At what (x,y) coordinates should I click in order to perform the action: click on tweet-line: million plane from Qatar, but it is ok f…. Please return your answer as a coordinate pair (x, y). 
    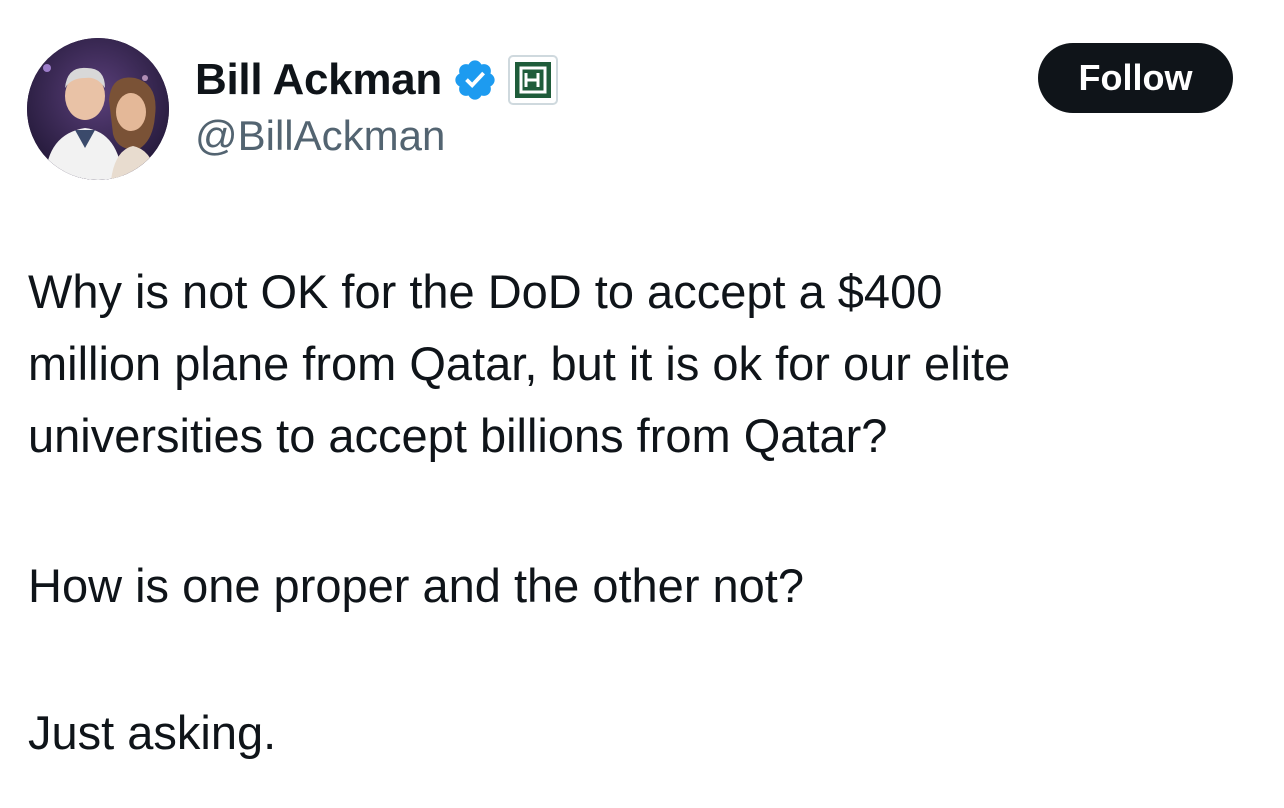
    Looking at the image, I should click on (519, 363).